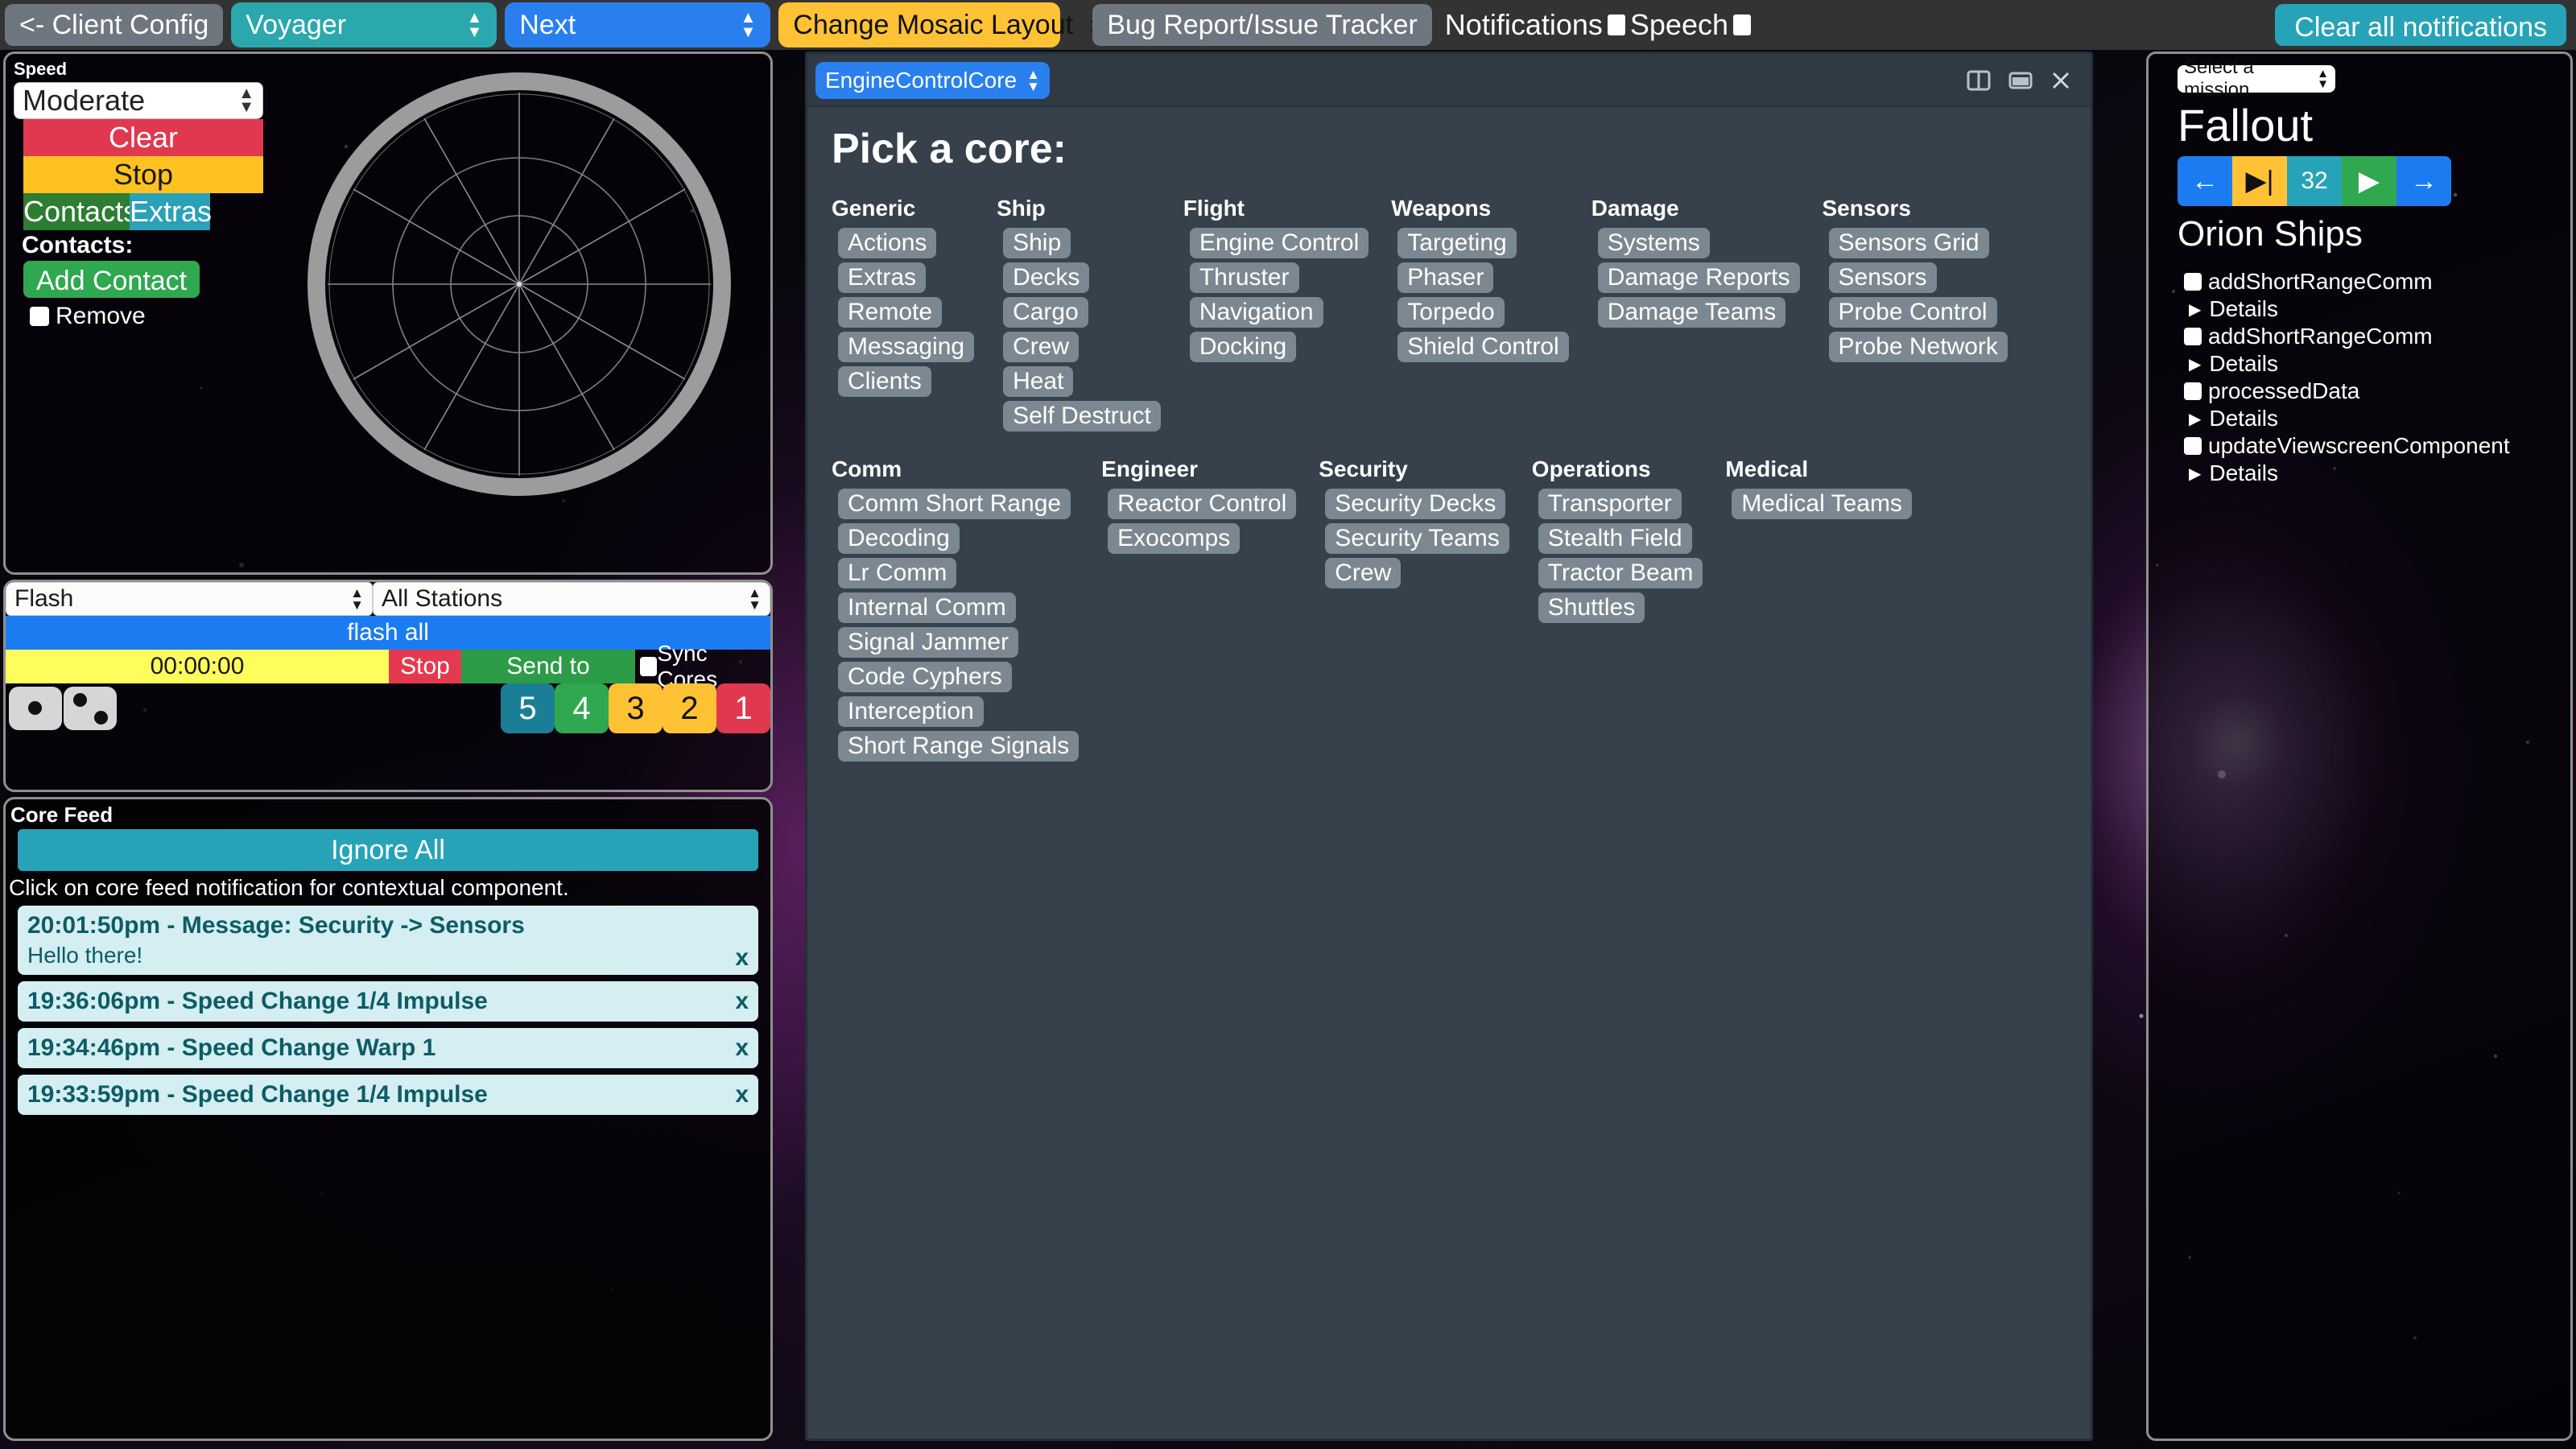 The height and width of the screenshot is (1449, 2576). Describe the element at coordinates (1256, 312) in the screenshot. I see `core-button: Navigation` at that location.